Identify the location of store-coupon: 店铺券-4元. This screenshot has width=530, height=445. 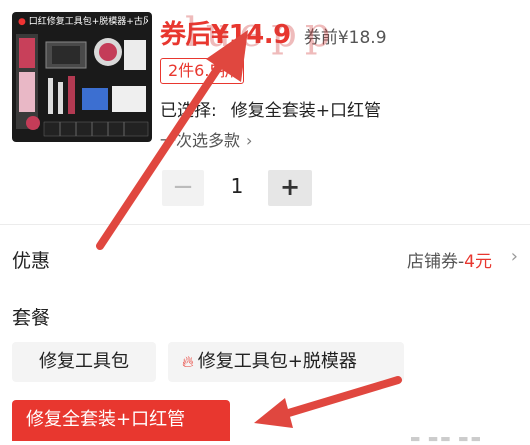
(449, 259).